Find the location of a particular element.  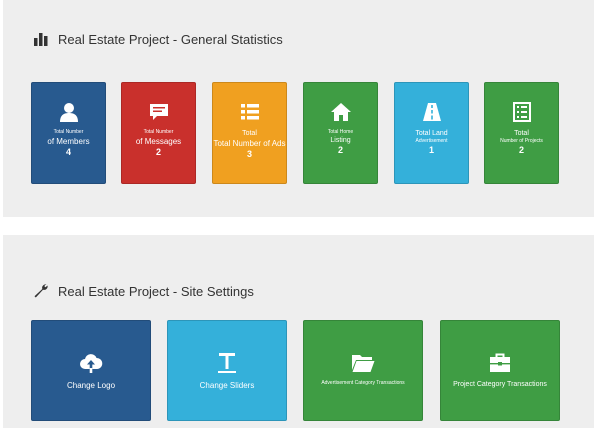

messages-line1: Total Number is located at coordinates (158, 132).